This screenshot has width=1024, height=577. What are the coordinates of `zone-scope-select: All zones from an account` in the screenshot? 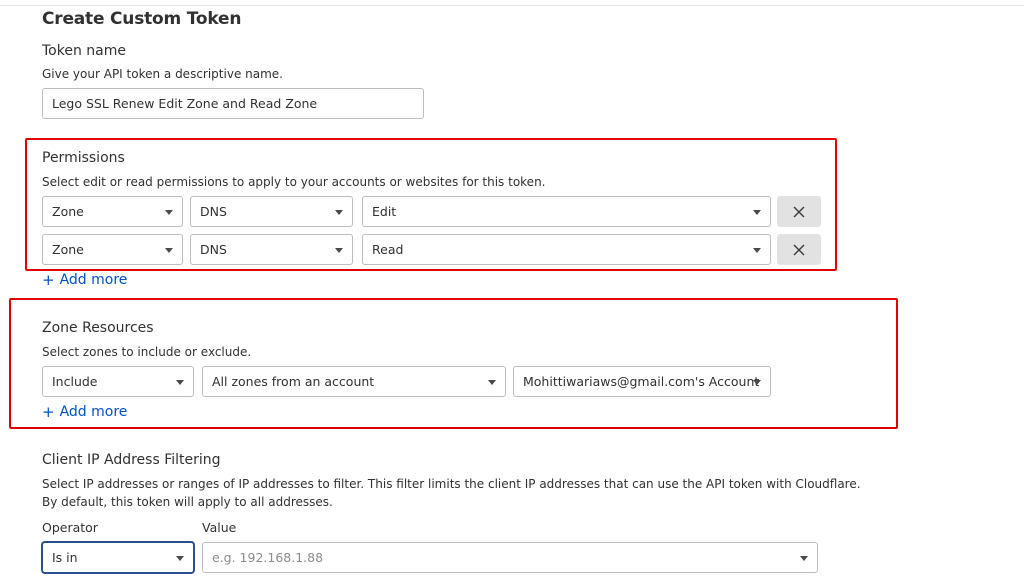 It's located at (354, 381).